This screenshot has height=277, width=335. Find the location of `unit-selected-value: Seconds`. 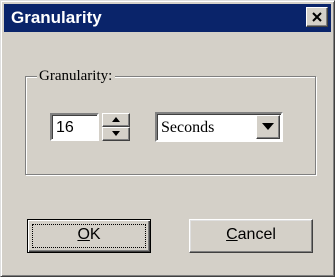

unit-selected-value: Seconds is located at coordinates (188, 127).